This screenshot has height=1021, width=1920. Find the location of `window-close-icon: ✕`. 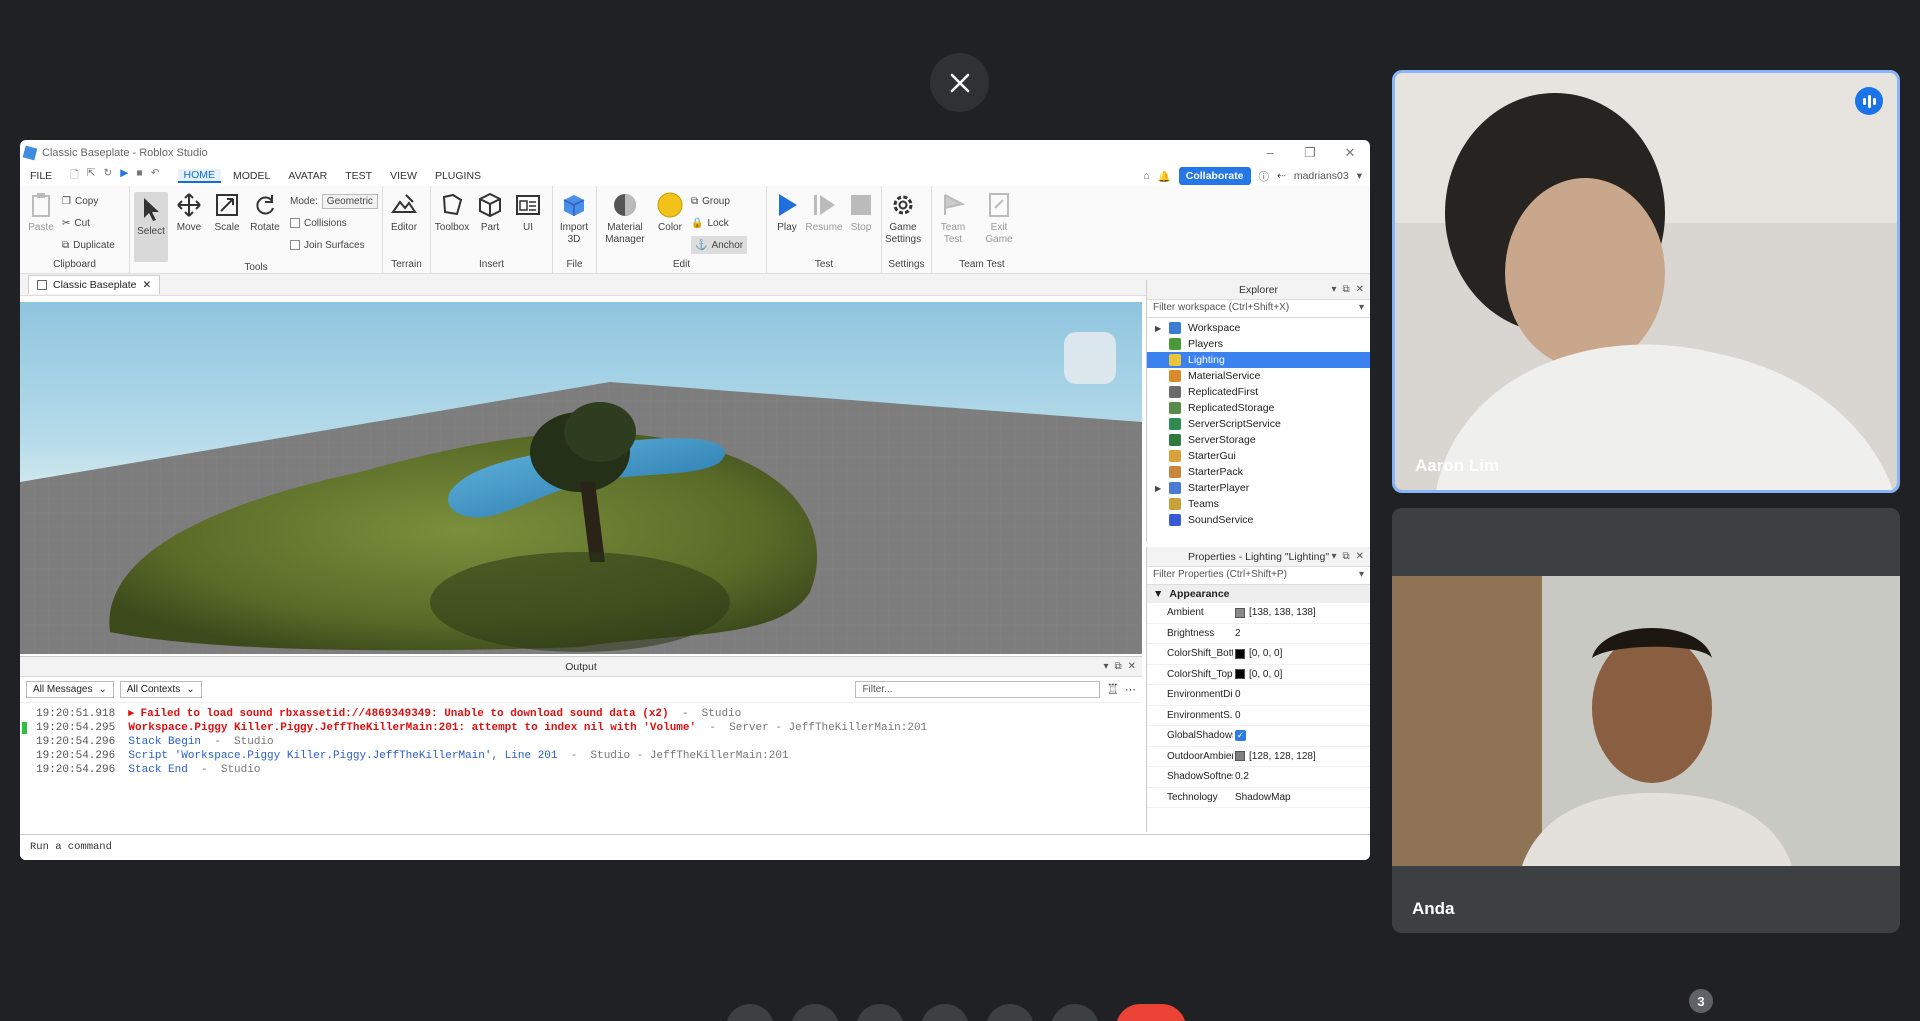

window-close-icon: ✕ is located at coordinates (1350, 153).